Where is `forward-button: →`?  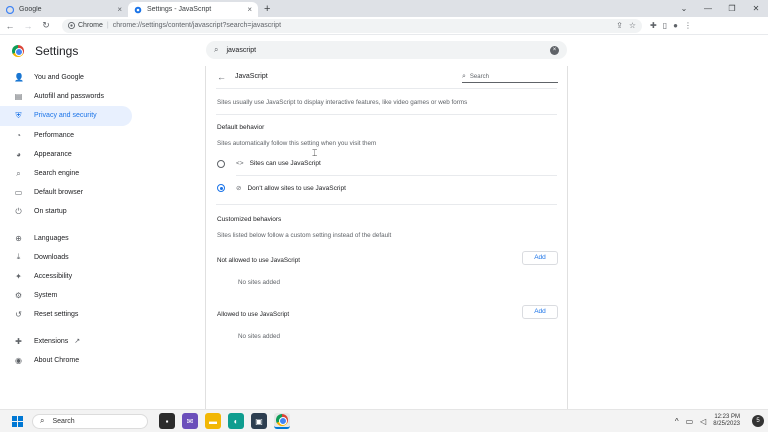
forward-button: → is located at coordinates (28, 26).